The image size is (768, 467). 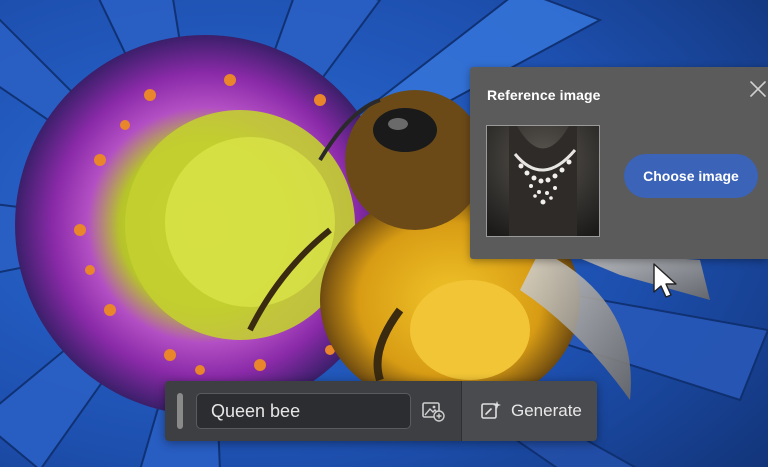 I want to click on generate-button: Generate, so click(x=535, y=411).